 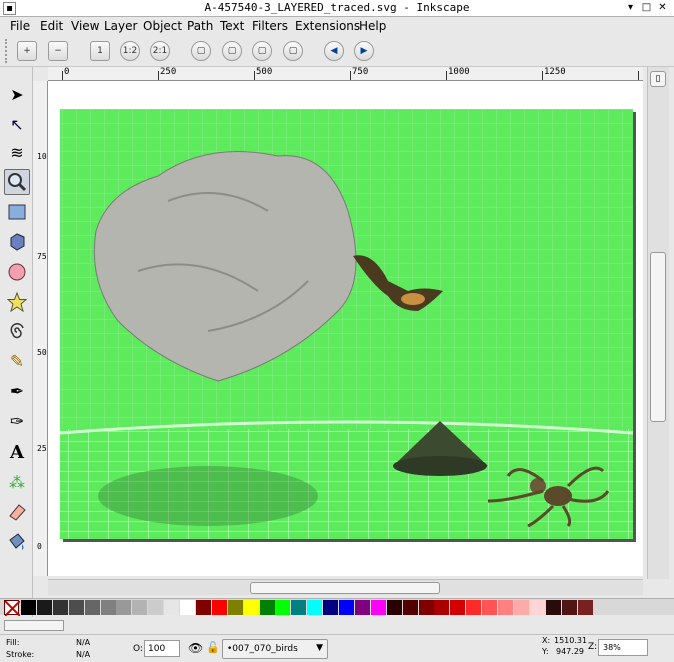 What do you see at coordinates (17, 94) in the screenshot?
I see `selector-tool-icon: ➤` at bounding box center [17, 94].